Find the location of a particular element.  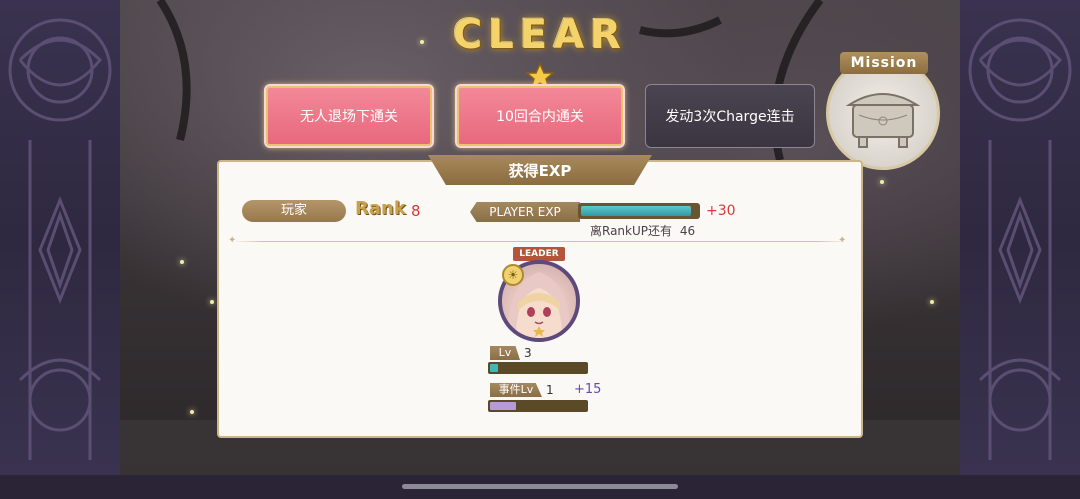

mission-1-label: 无人退场下通关 is located at coordinates (349, 117).